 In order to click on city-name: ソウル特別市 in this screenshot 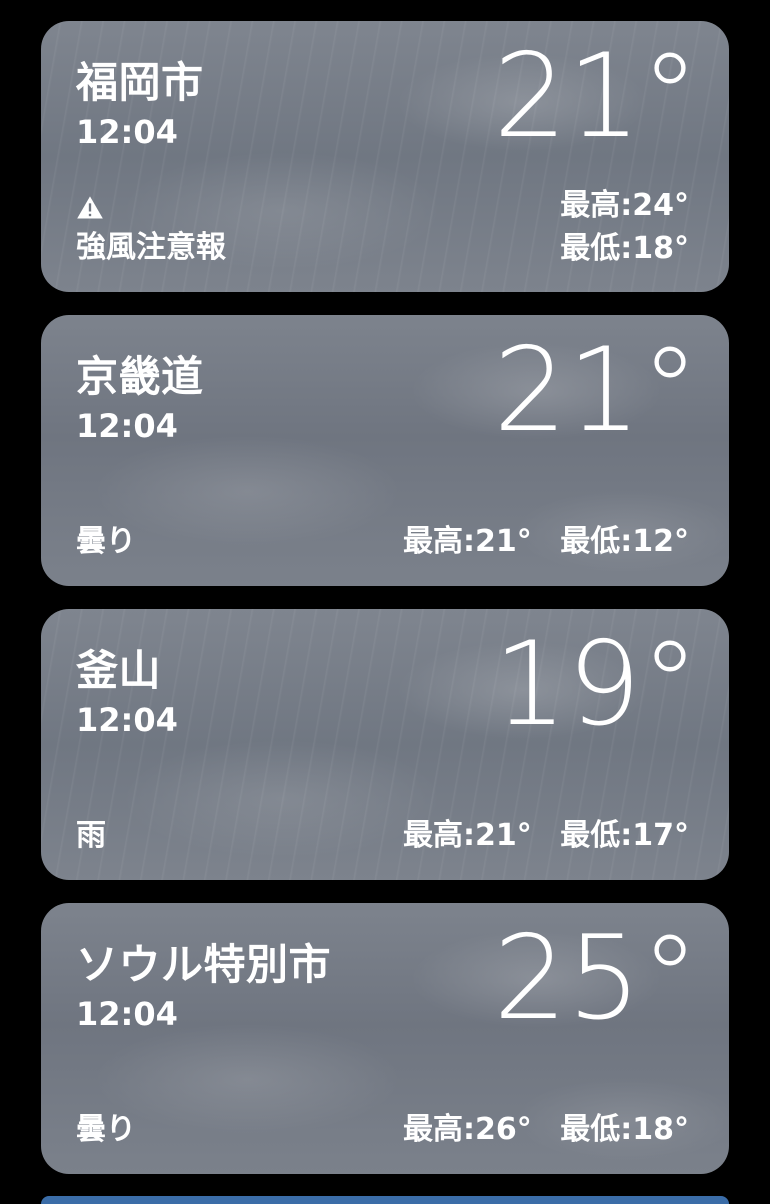, I will do `click(204, 964)`.